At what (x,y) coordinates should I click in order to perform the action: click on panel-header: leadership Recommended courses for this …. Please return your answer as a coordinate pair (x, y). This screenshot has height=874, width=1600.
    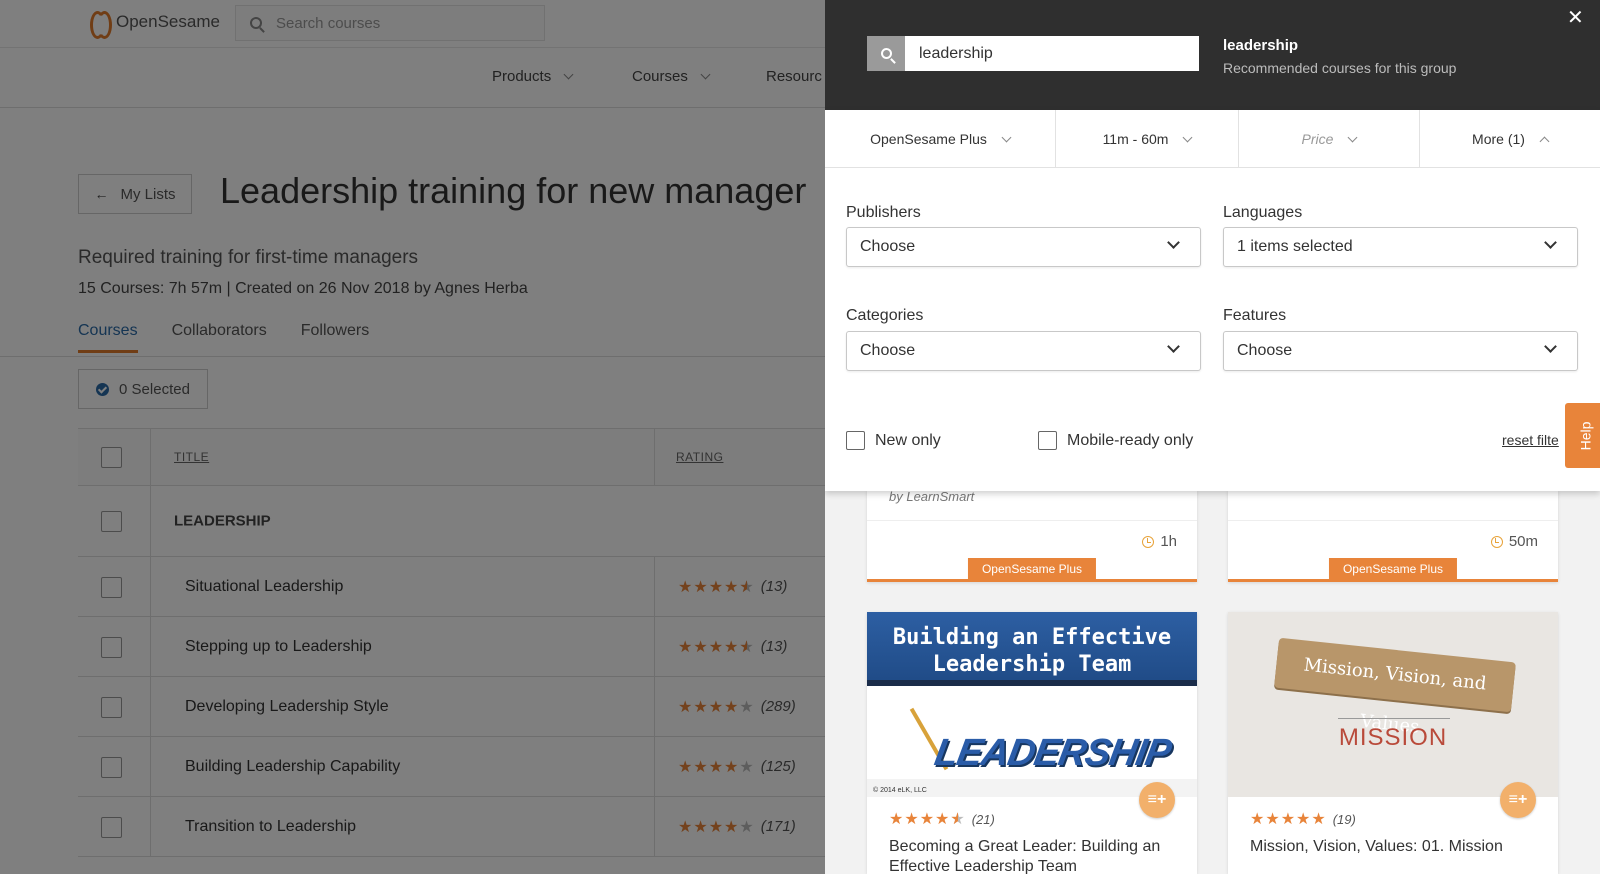
    Looking at the image, I should click on (1212, 55).